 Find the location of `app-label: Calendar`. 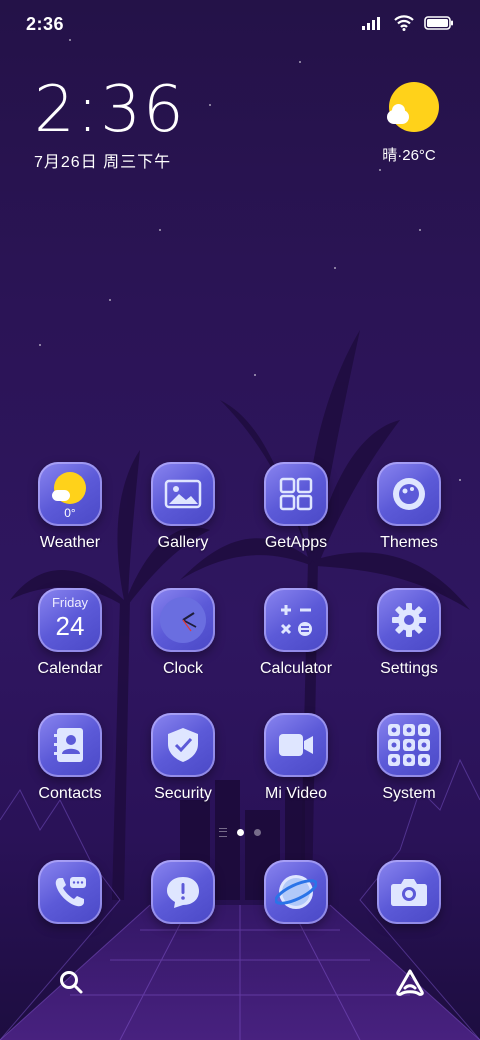

app-label: Calendar is located at coordinates (70, 668).